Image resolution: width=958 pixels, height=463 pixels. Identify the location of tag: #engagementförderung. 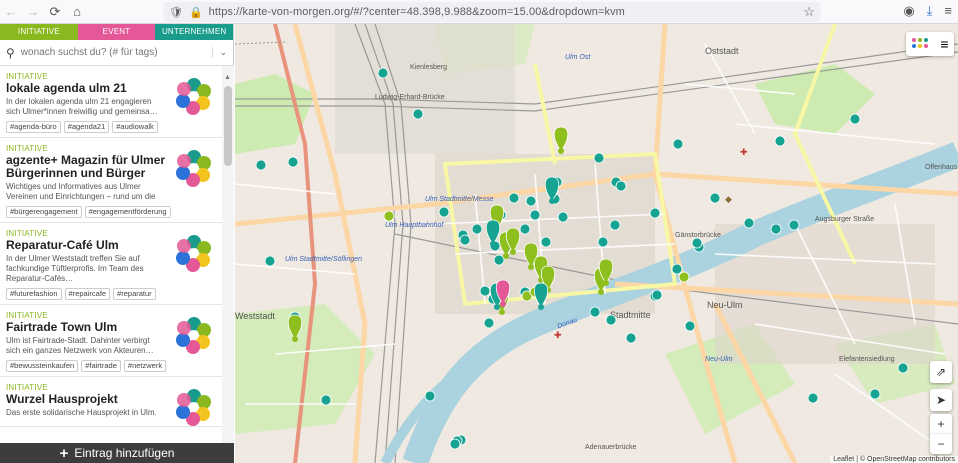
(127, 212).